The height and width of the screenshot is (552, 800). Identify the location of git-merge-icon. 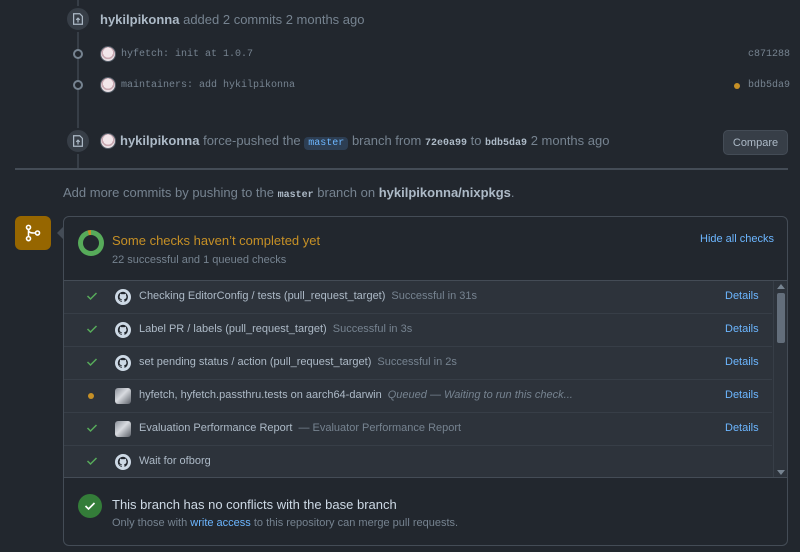
(33, 233).